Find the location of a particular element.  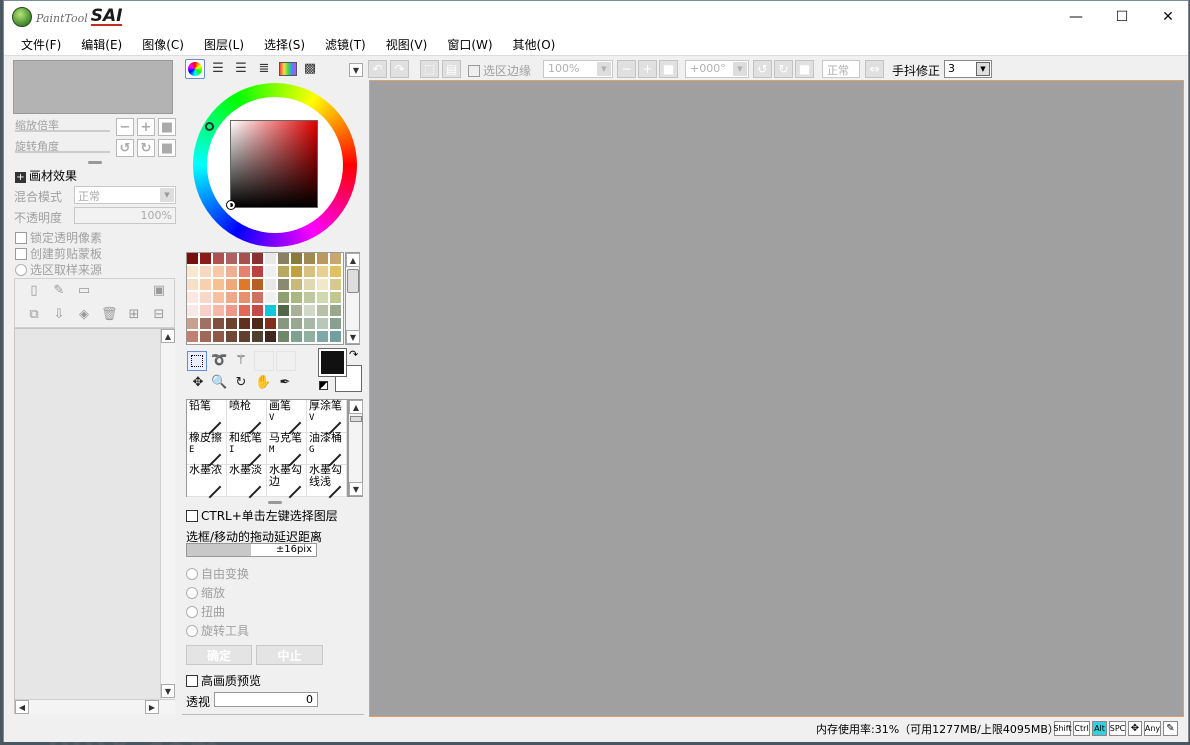

clipping-mask-checkbox: 创建剪贴蒙板 is located at coordinates (58, 253).